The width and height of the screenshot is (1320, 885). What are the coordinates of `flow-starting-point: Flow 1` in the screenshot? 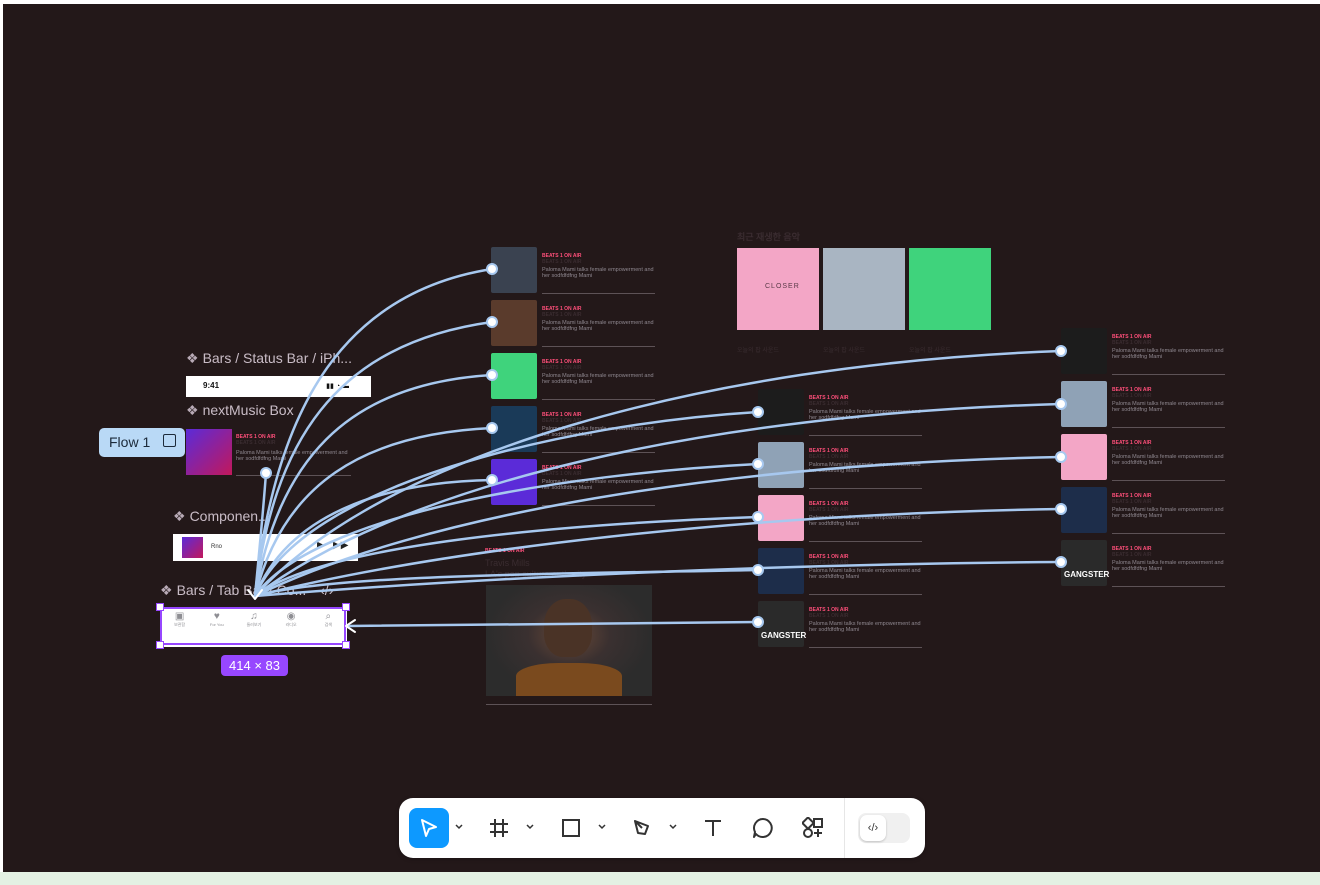 It's located at (142, 442).